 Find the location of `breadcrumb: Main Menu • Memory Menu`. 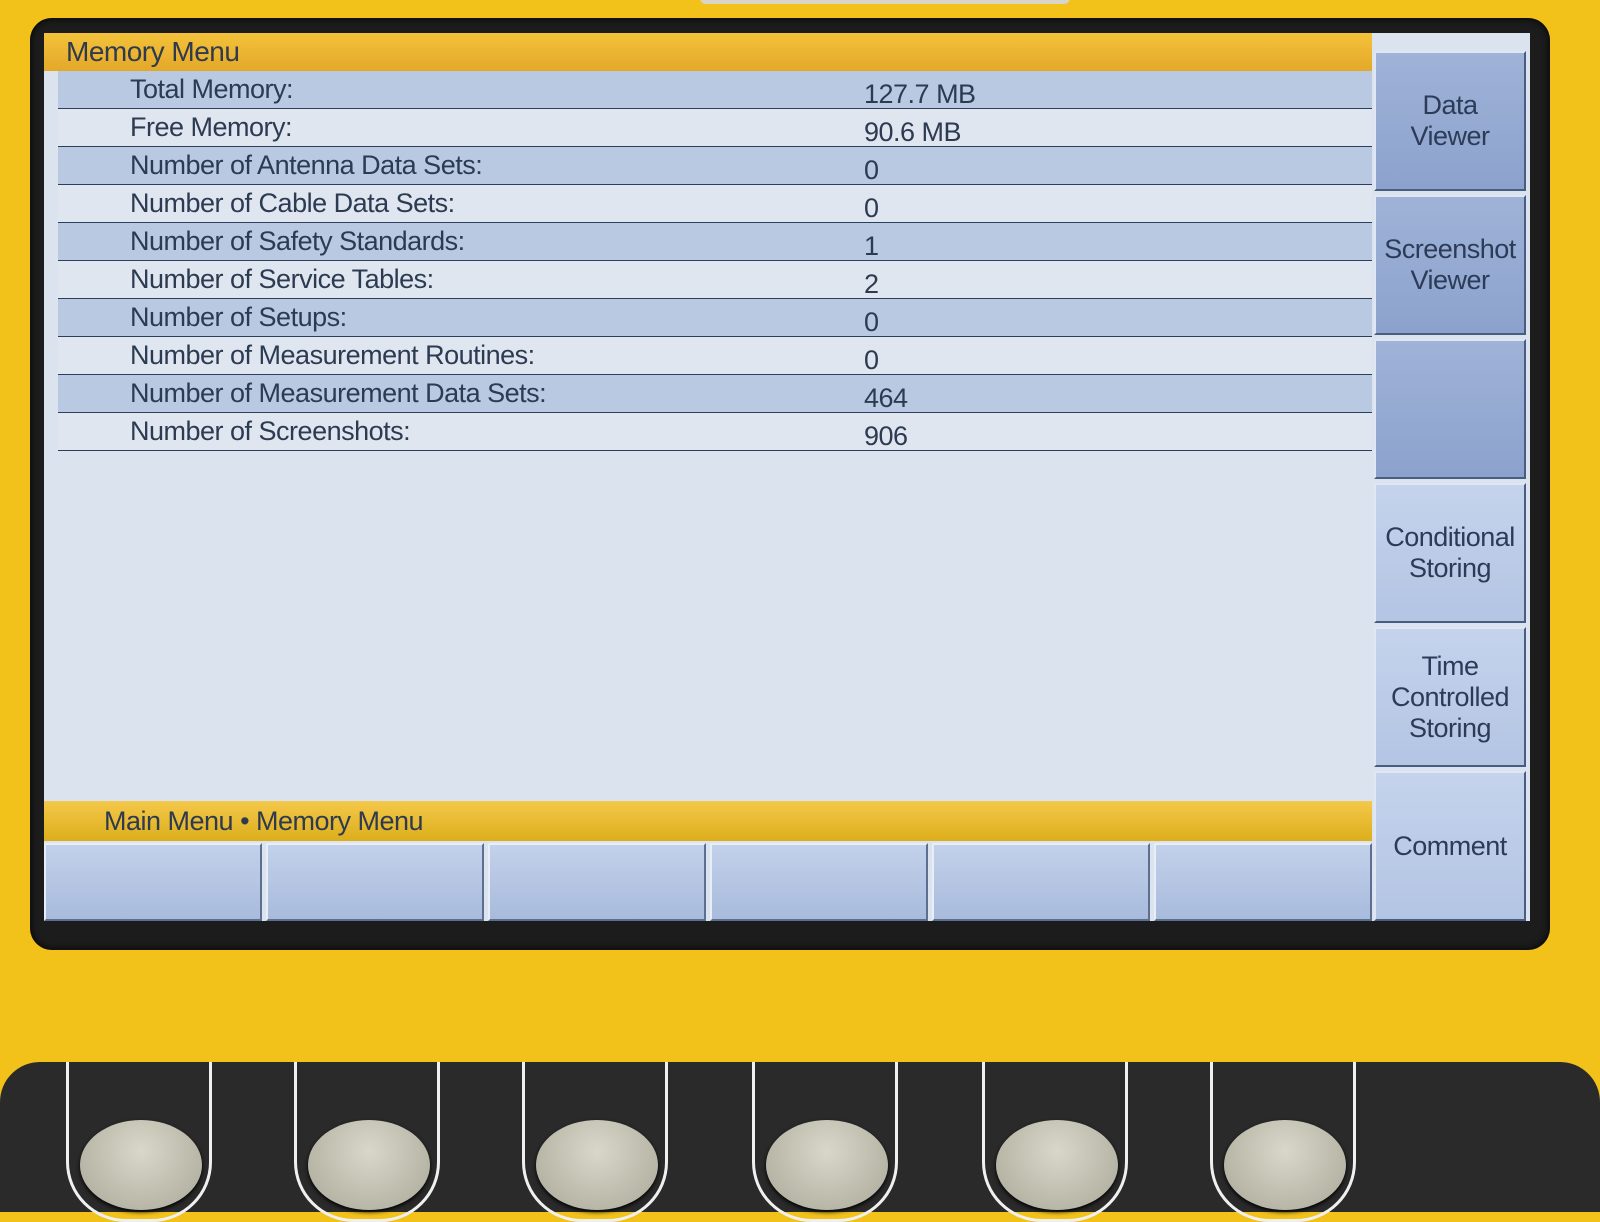

breadcrumb: Main Menu • Memory Menu is located at coordinates (708, 821).